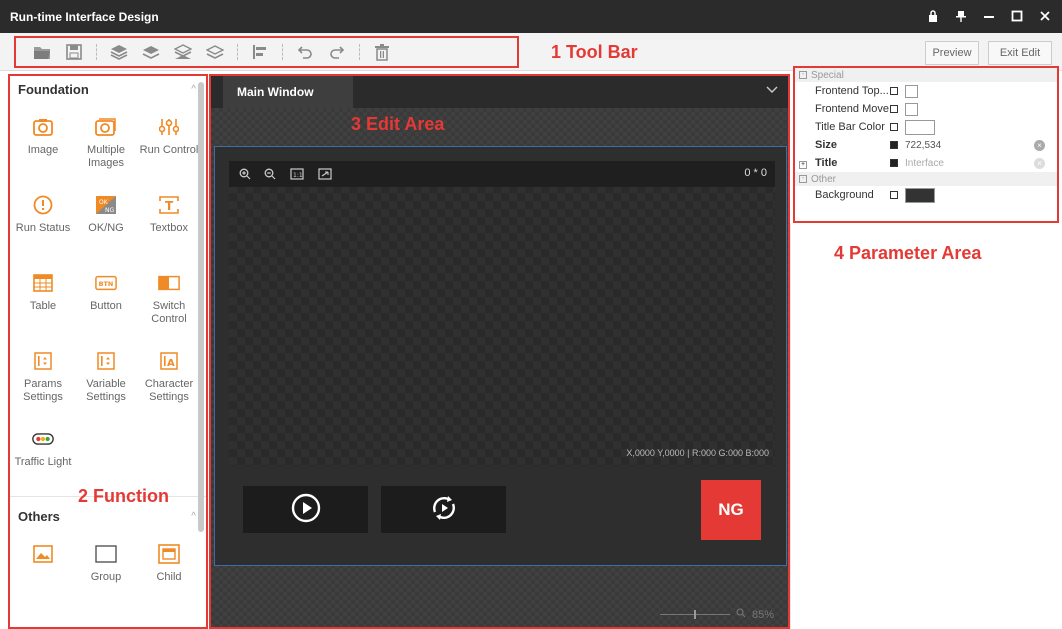 Image resolution: width=1062 pixels, height=629 pixels. Describe the element at coordinates (169, 206) in the screenshot. I see `svg-text: T` at that location.